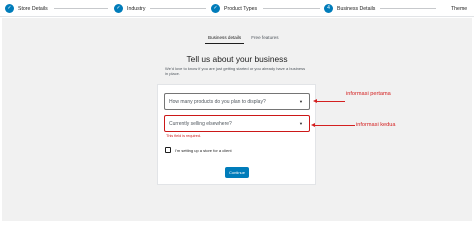 This screenshot has height=240, width=474. I want to click on step-label: Store Details, so click(33, 8).